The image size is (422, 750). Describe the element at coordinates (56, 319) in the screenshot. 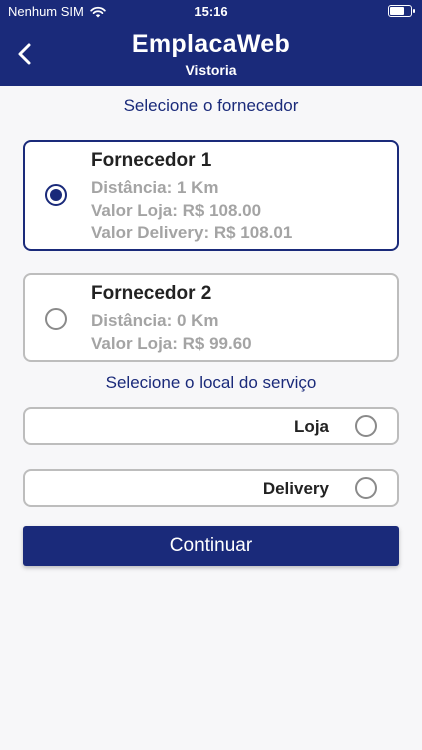

I see `supplier-2-radio` at that location.